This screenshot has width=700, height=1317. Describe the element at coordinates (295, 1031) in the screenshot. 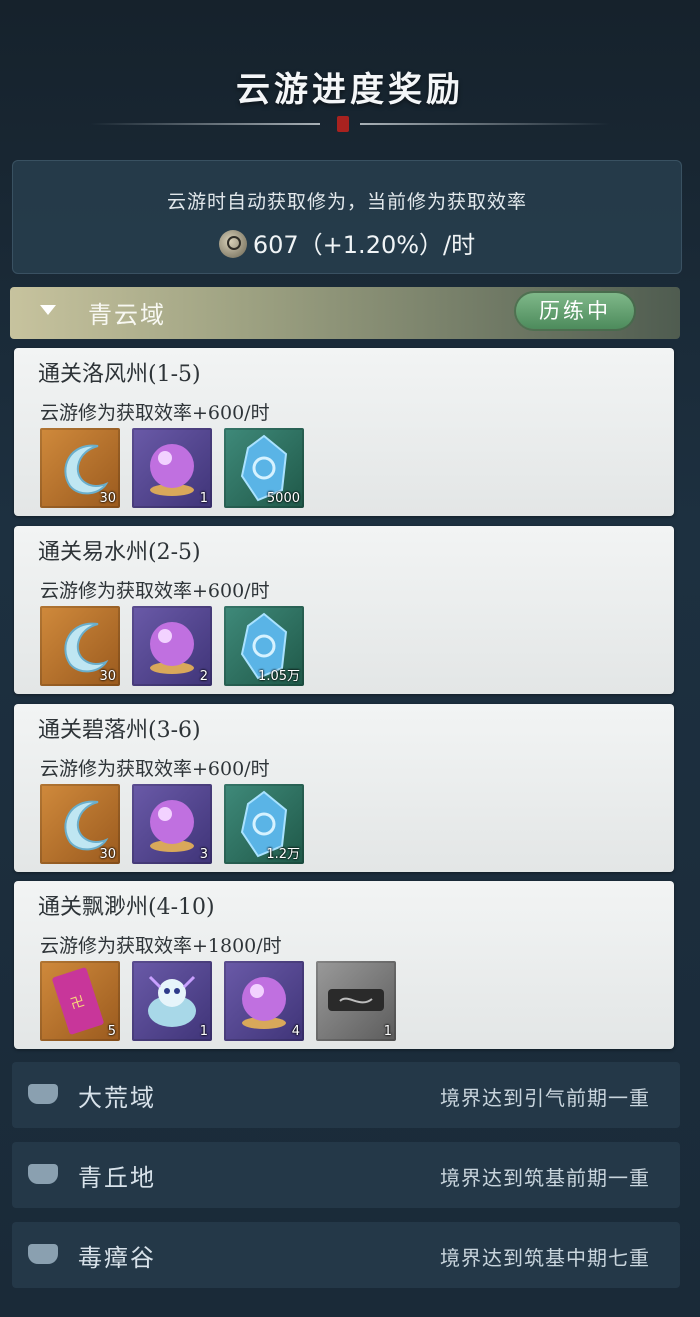

I see `item-count: 4` at that location.